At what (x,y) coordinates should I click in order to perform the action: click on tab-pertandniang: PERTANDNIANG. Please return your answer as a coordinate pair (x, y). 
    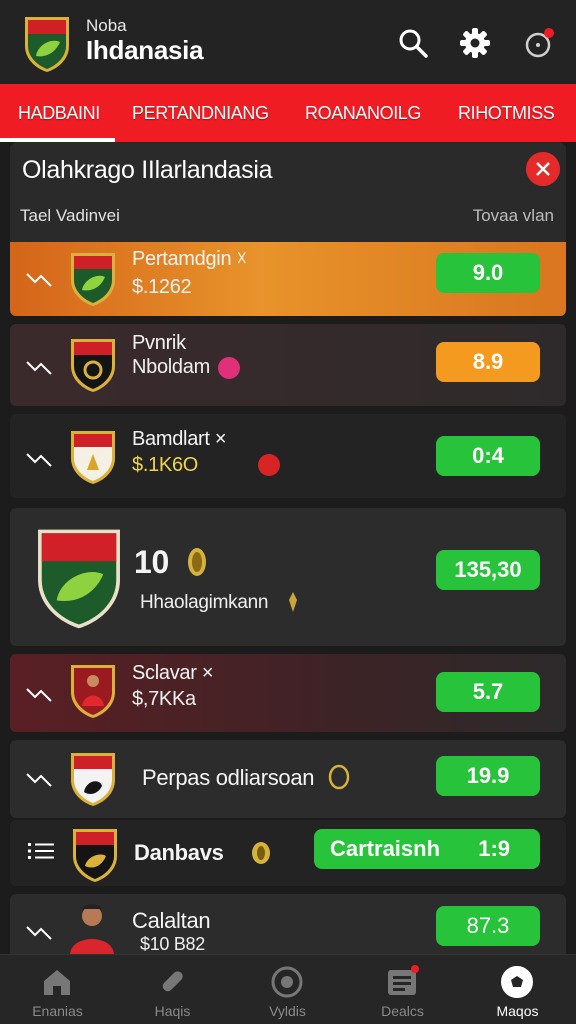
    Looking at the image, I should click on (200, 113).